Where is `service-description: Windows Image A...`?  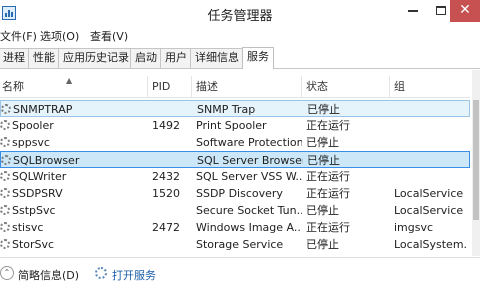 service-description: Windows Image A... is located at coordinates (249, 227).